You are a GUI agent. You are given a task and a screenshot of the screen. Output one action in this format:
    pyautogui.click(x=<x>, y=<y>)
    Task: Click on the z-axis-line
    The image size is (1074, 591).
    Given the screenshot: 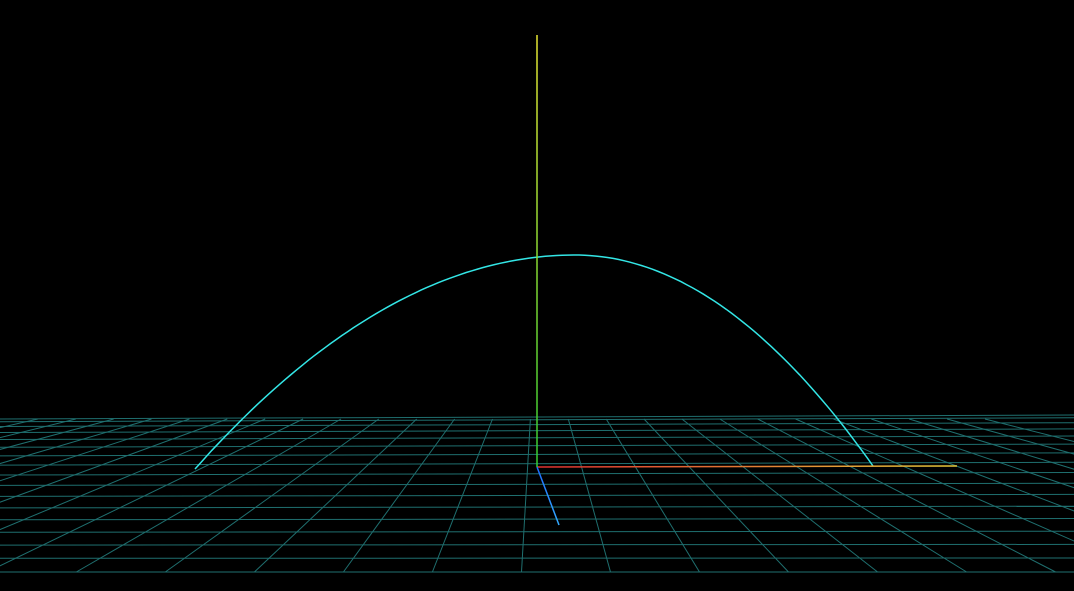 What is the action you would take?
    pyautogui.click(x=548, y=496)
    